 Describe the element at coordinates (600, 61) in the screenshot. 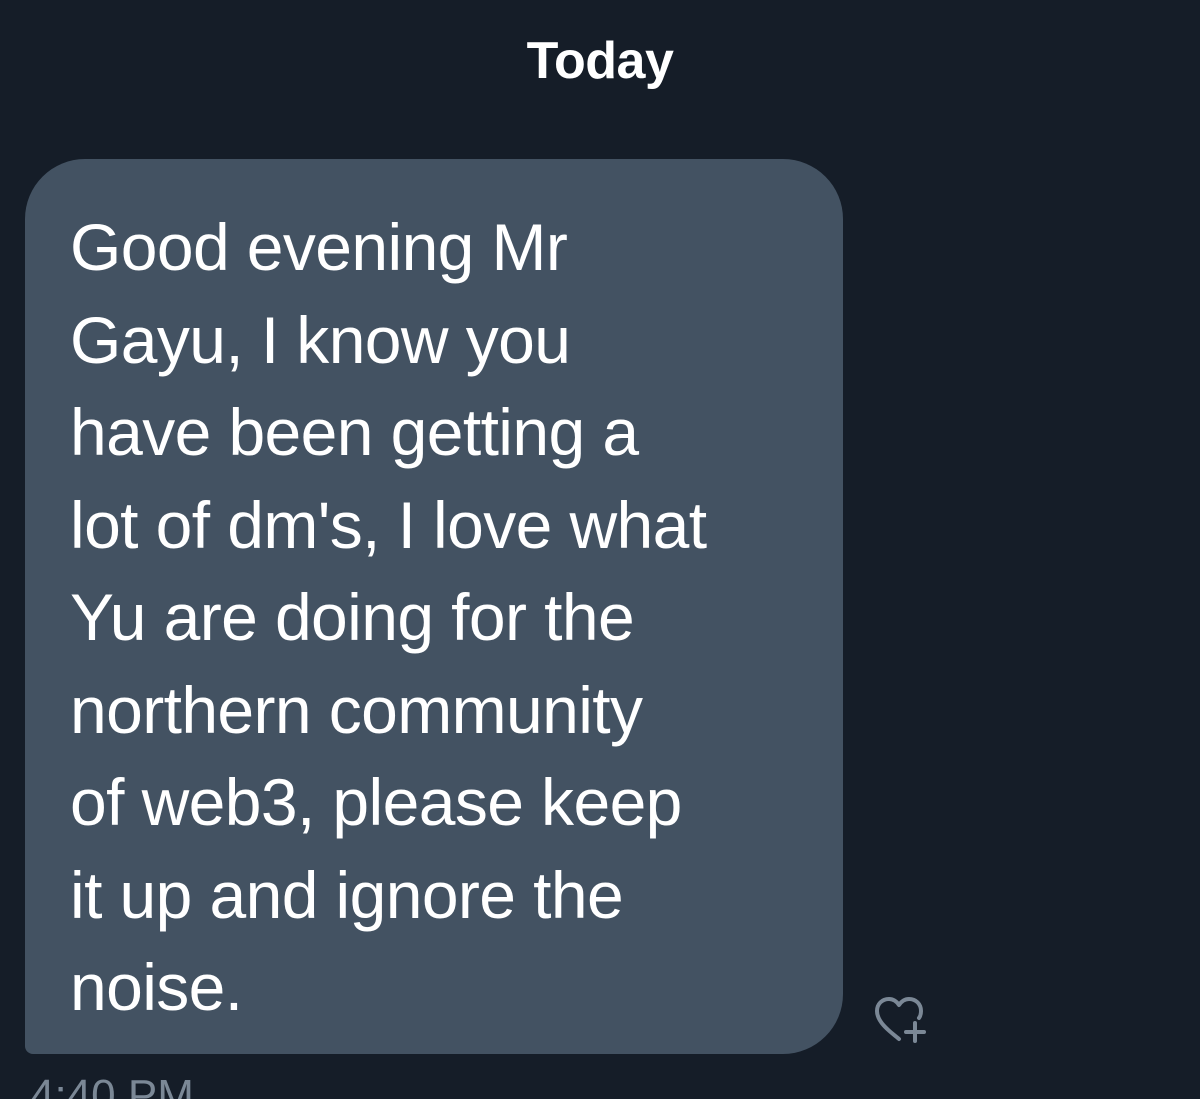

I see `date-divider: Today` at that location.